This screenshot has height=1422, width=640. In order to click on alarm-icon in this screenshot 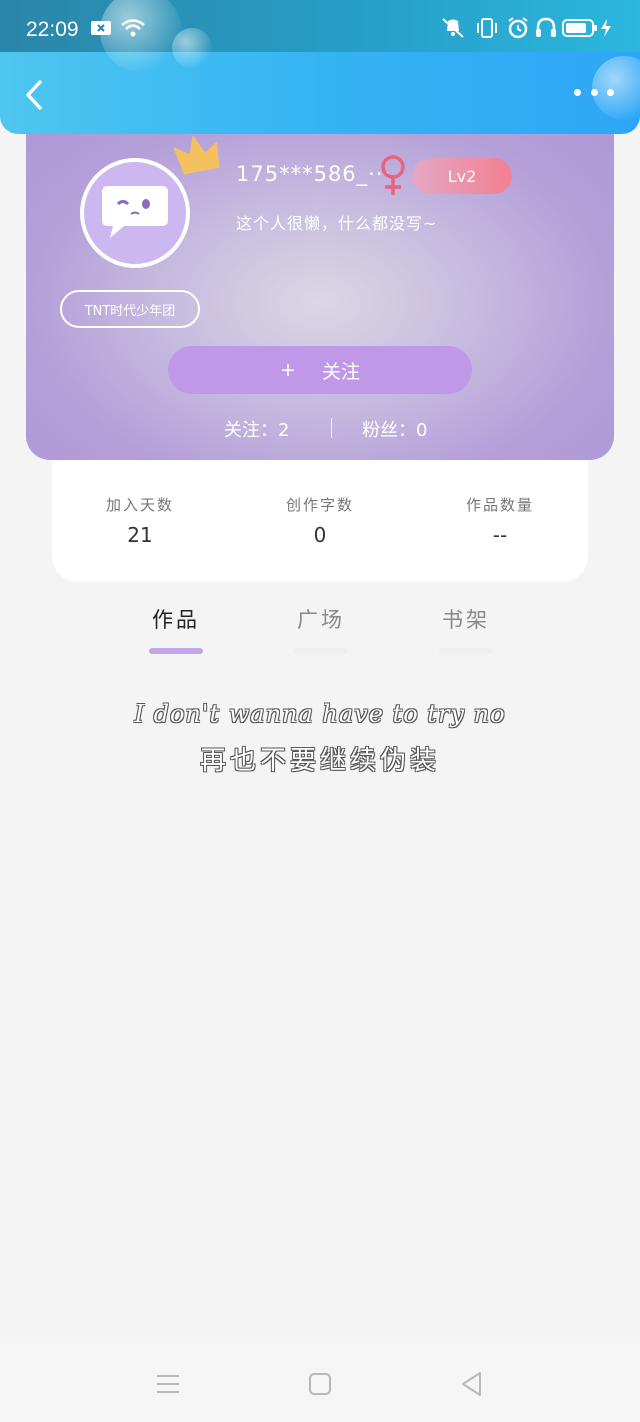, I will do `click(518, 28)`.